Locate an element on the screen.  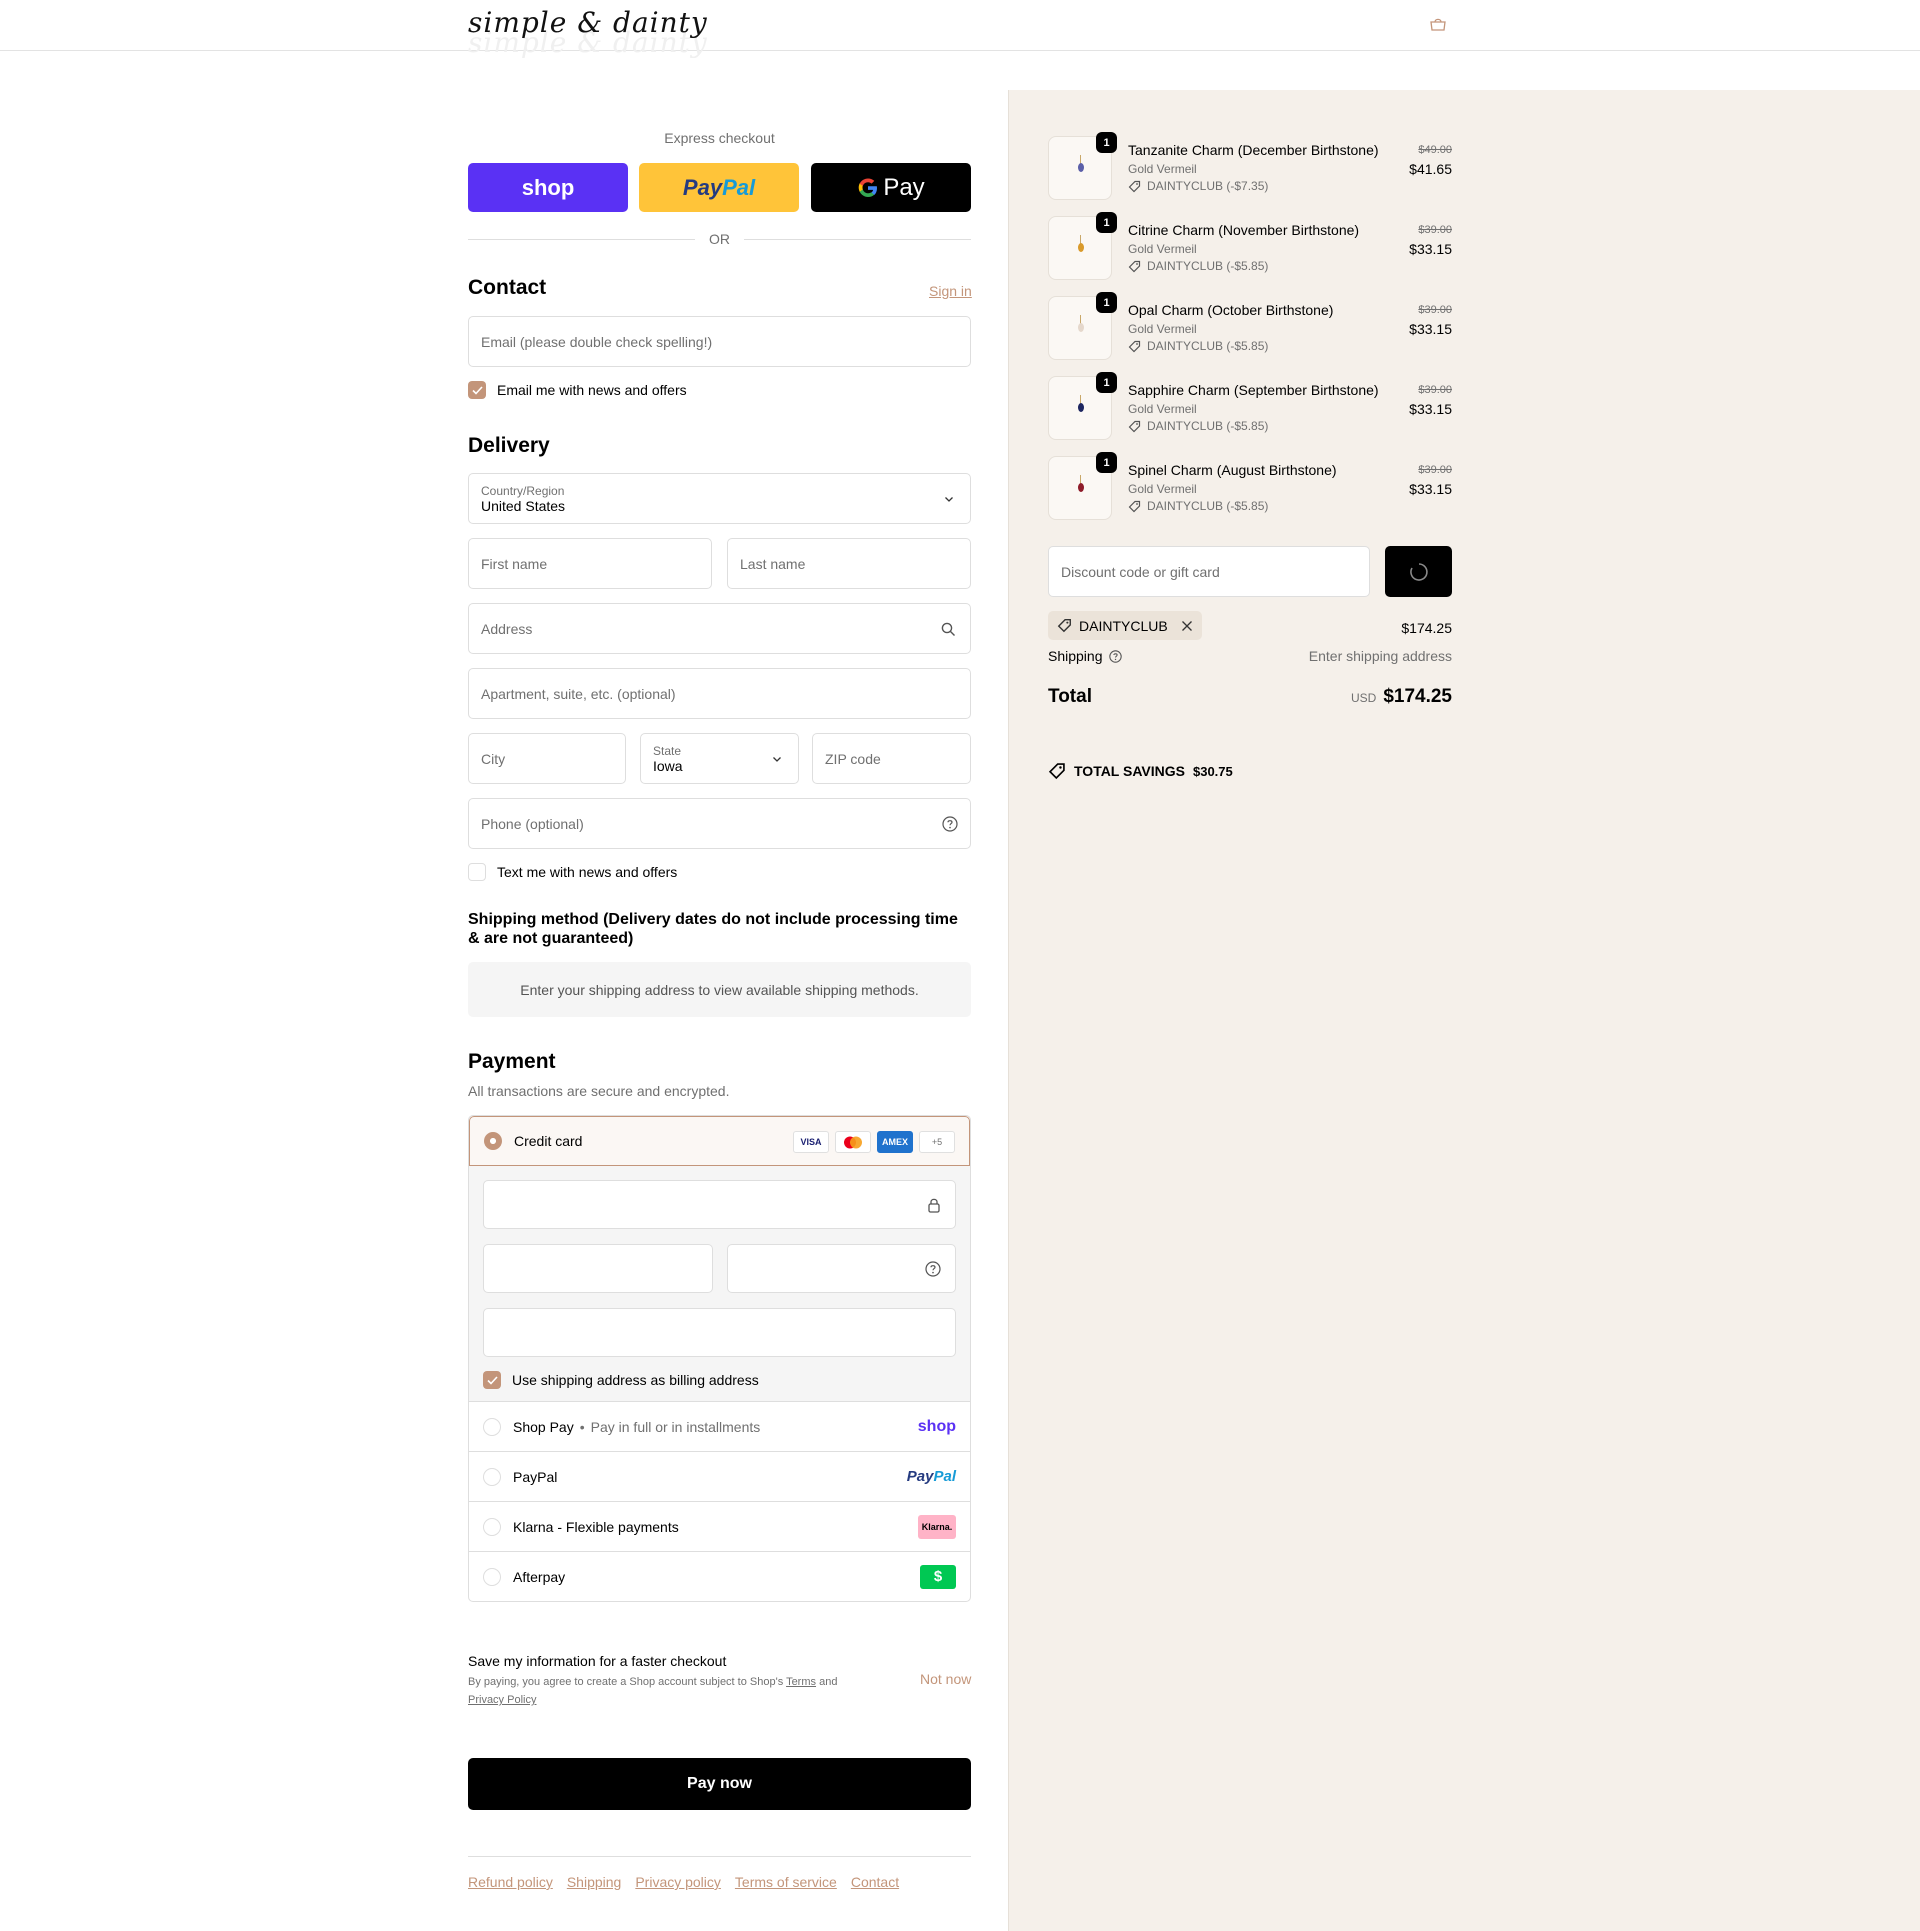
afterpay-radio is located at coordinates (492, 1576).